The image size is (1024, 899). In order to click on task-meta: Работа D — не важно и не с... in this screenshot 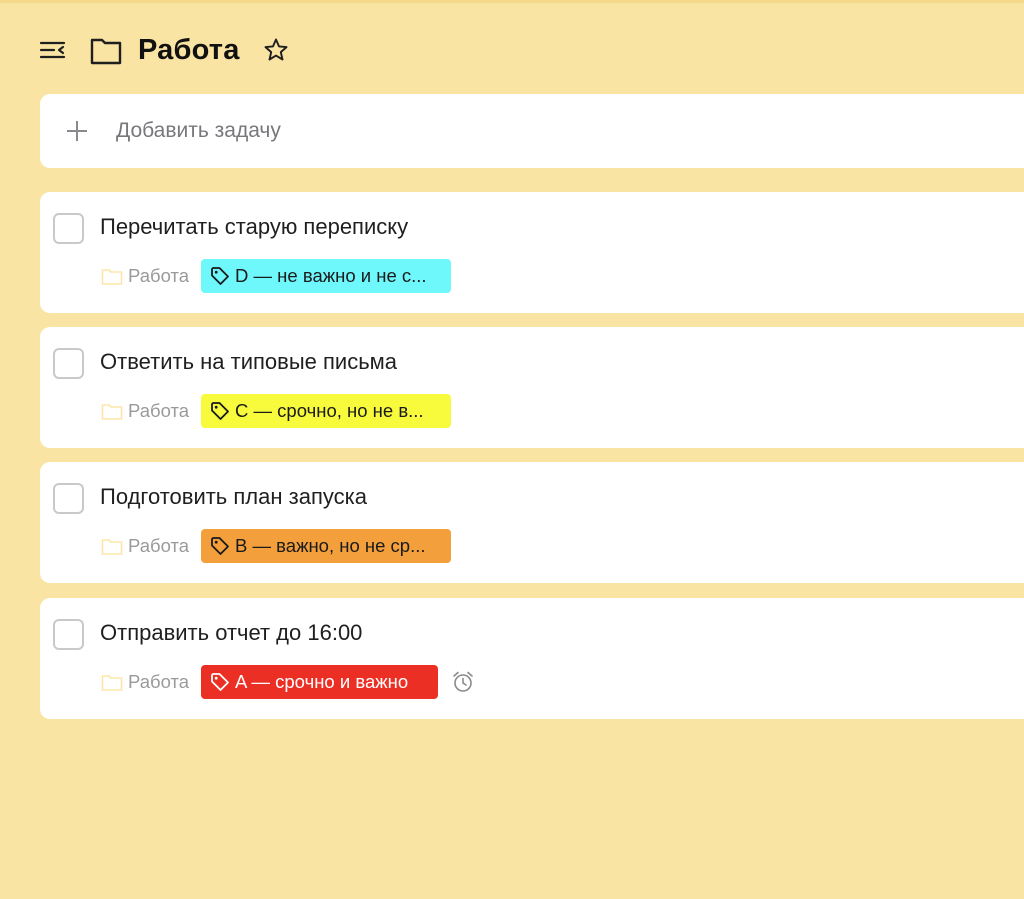, I will do `click(276, 276)`.